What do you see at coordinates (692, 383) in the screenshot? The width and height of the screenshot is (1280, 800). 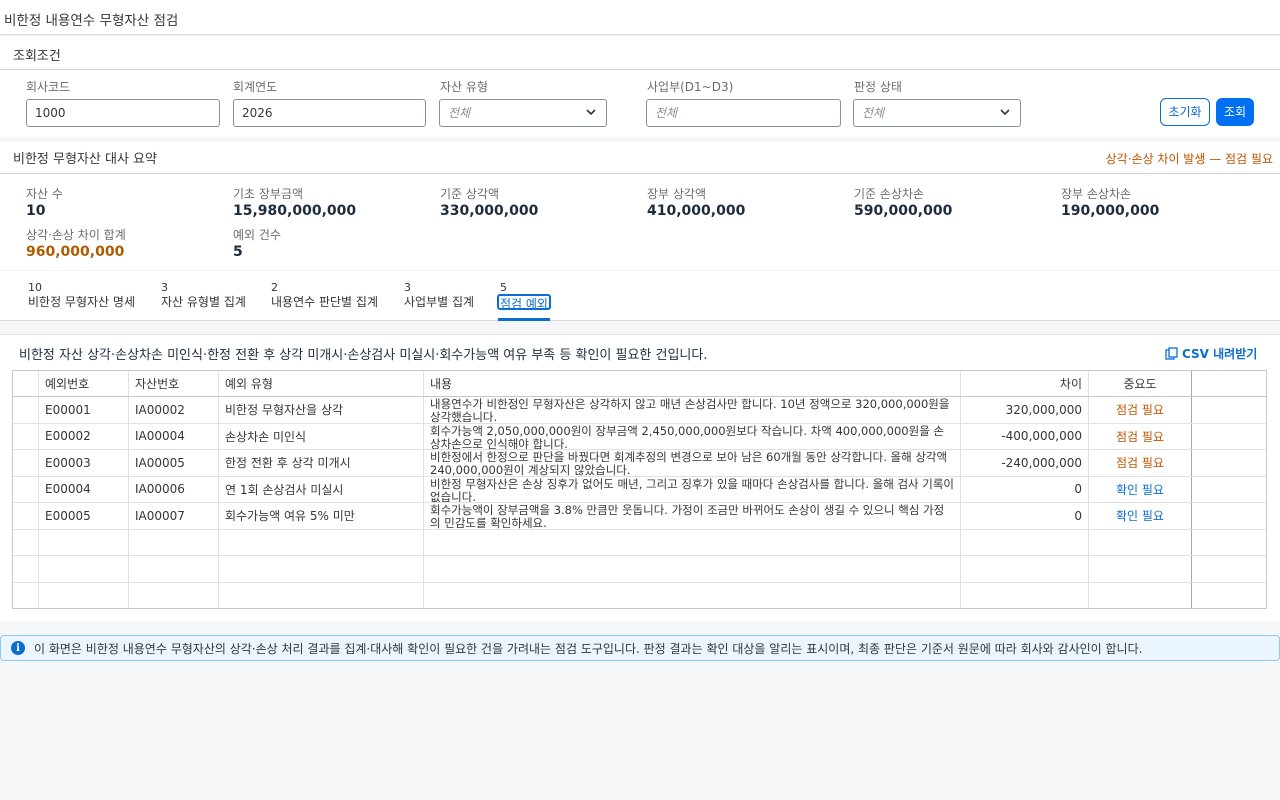 I see `column-header: 내용` at bounding box center [692, 383].